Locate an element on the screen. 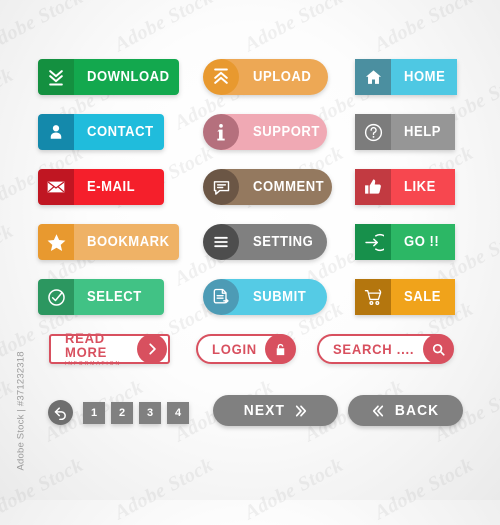 Image resolution: width=500 pixels, height=525 pixels. double-chevron-right-icon is located at coordinates (301, 411).